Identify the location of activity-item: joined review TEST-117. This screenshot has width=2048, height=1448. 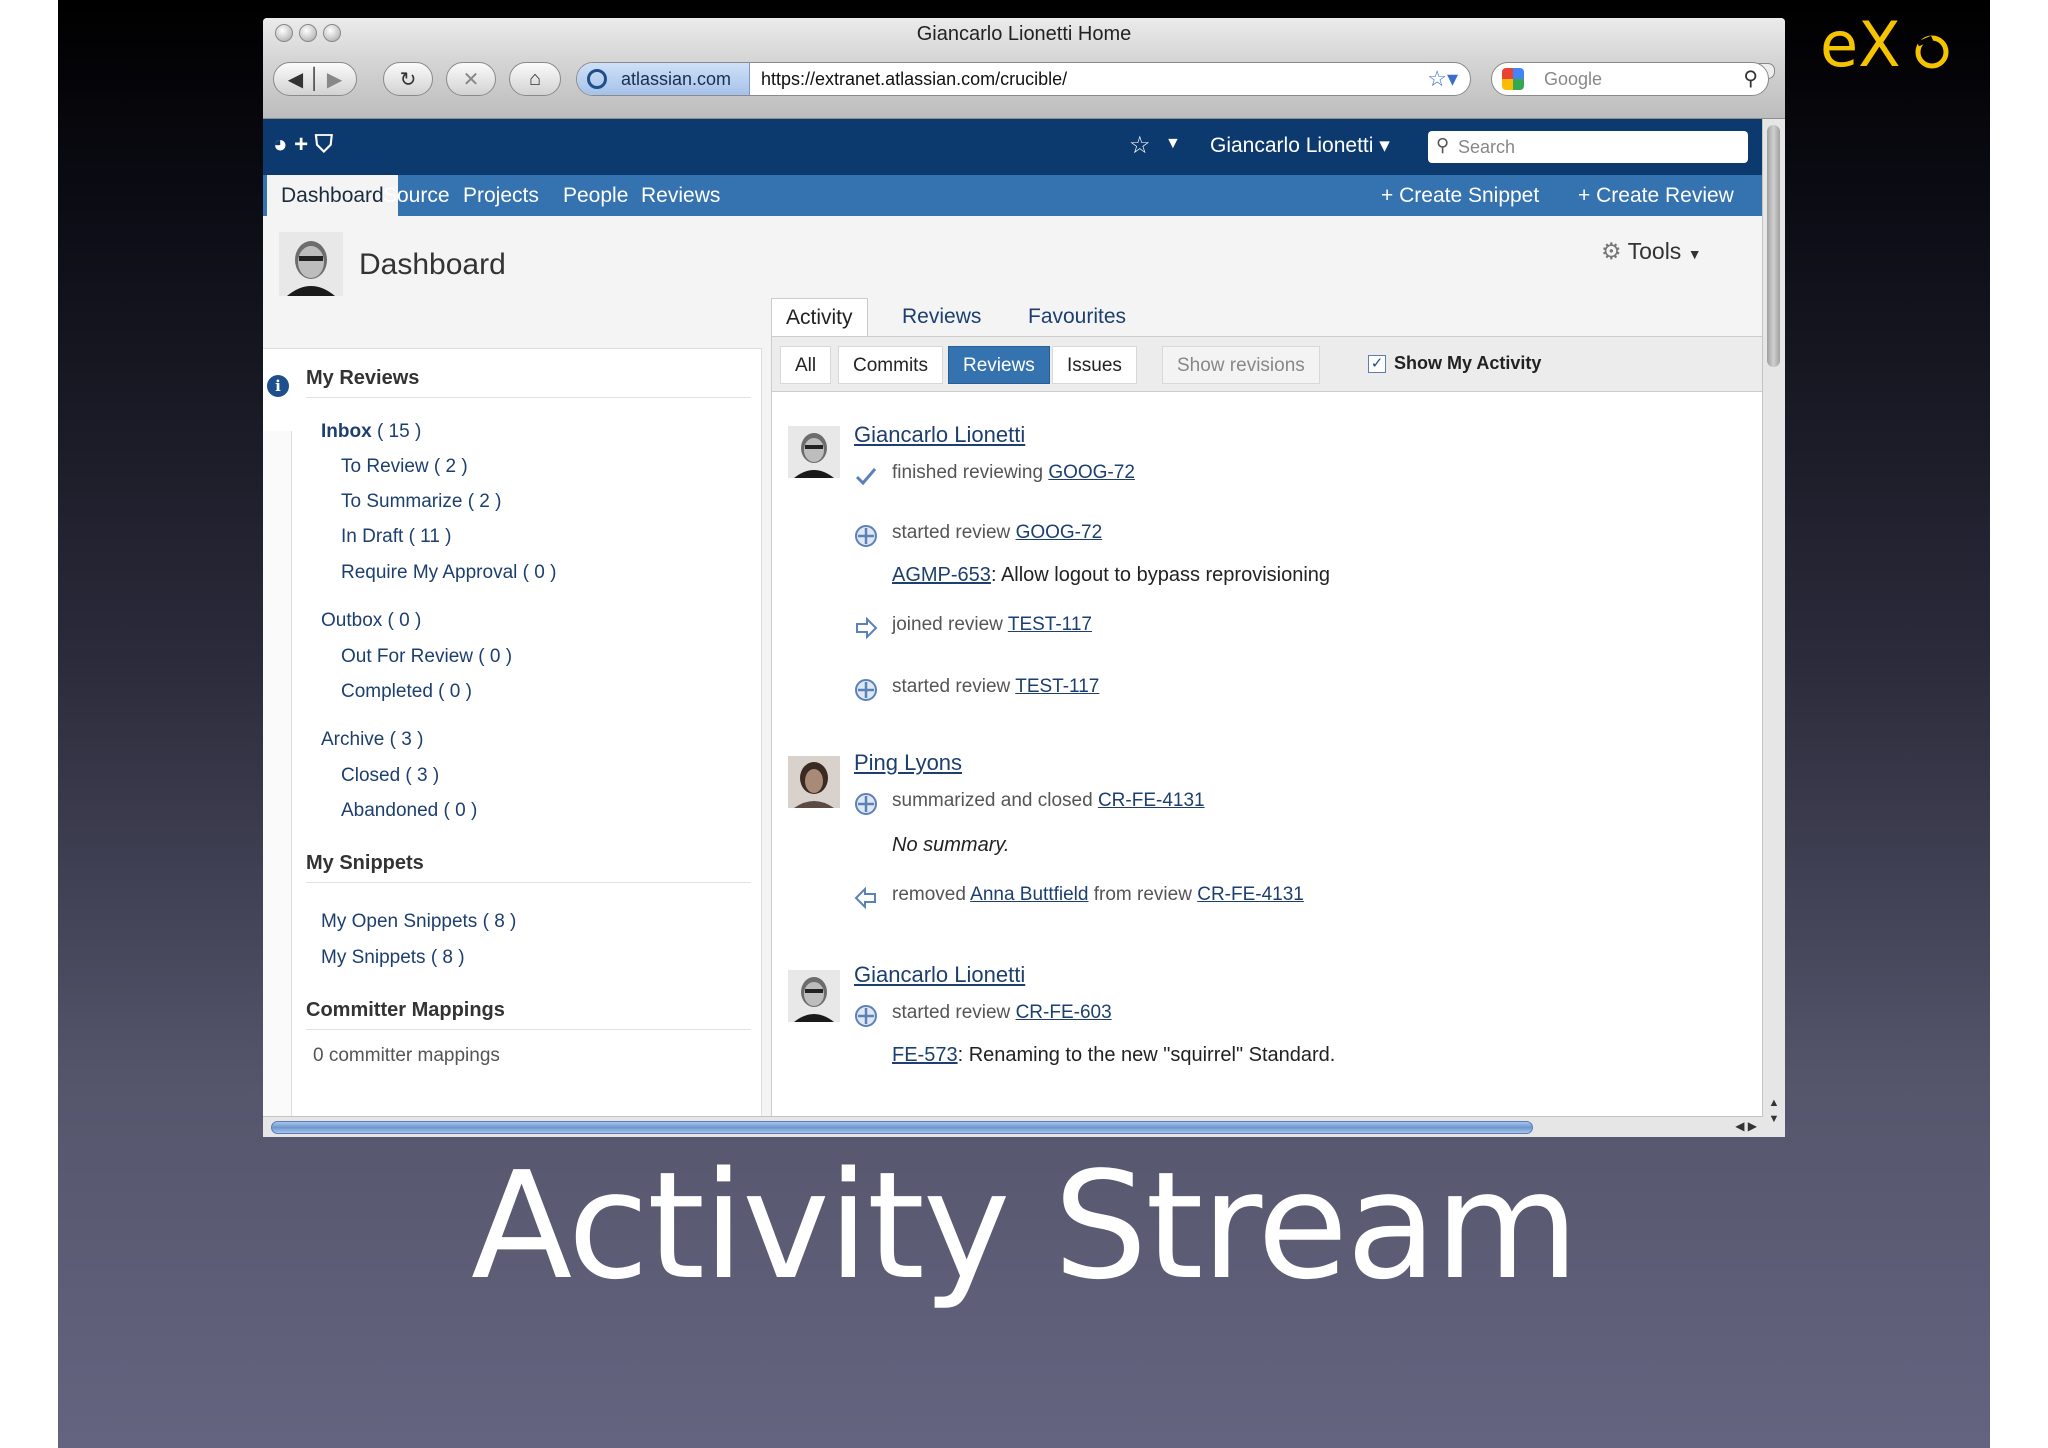
(992, 625).